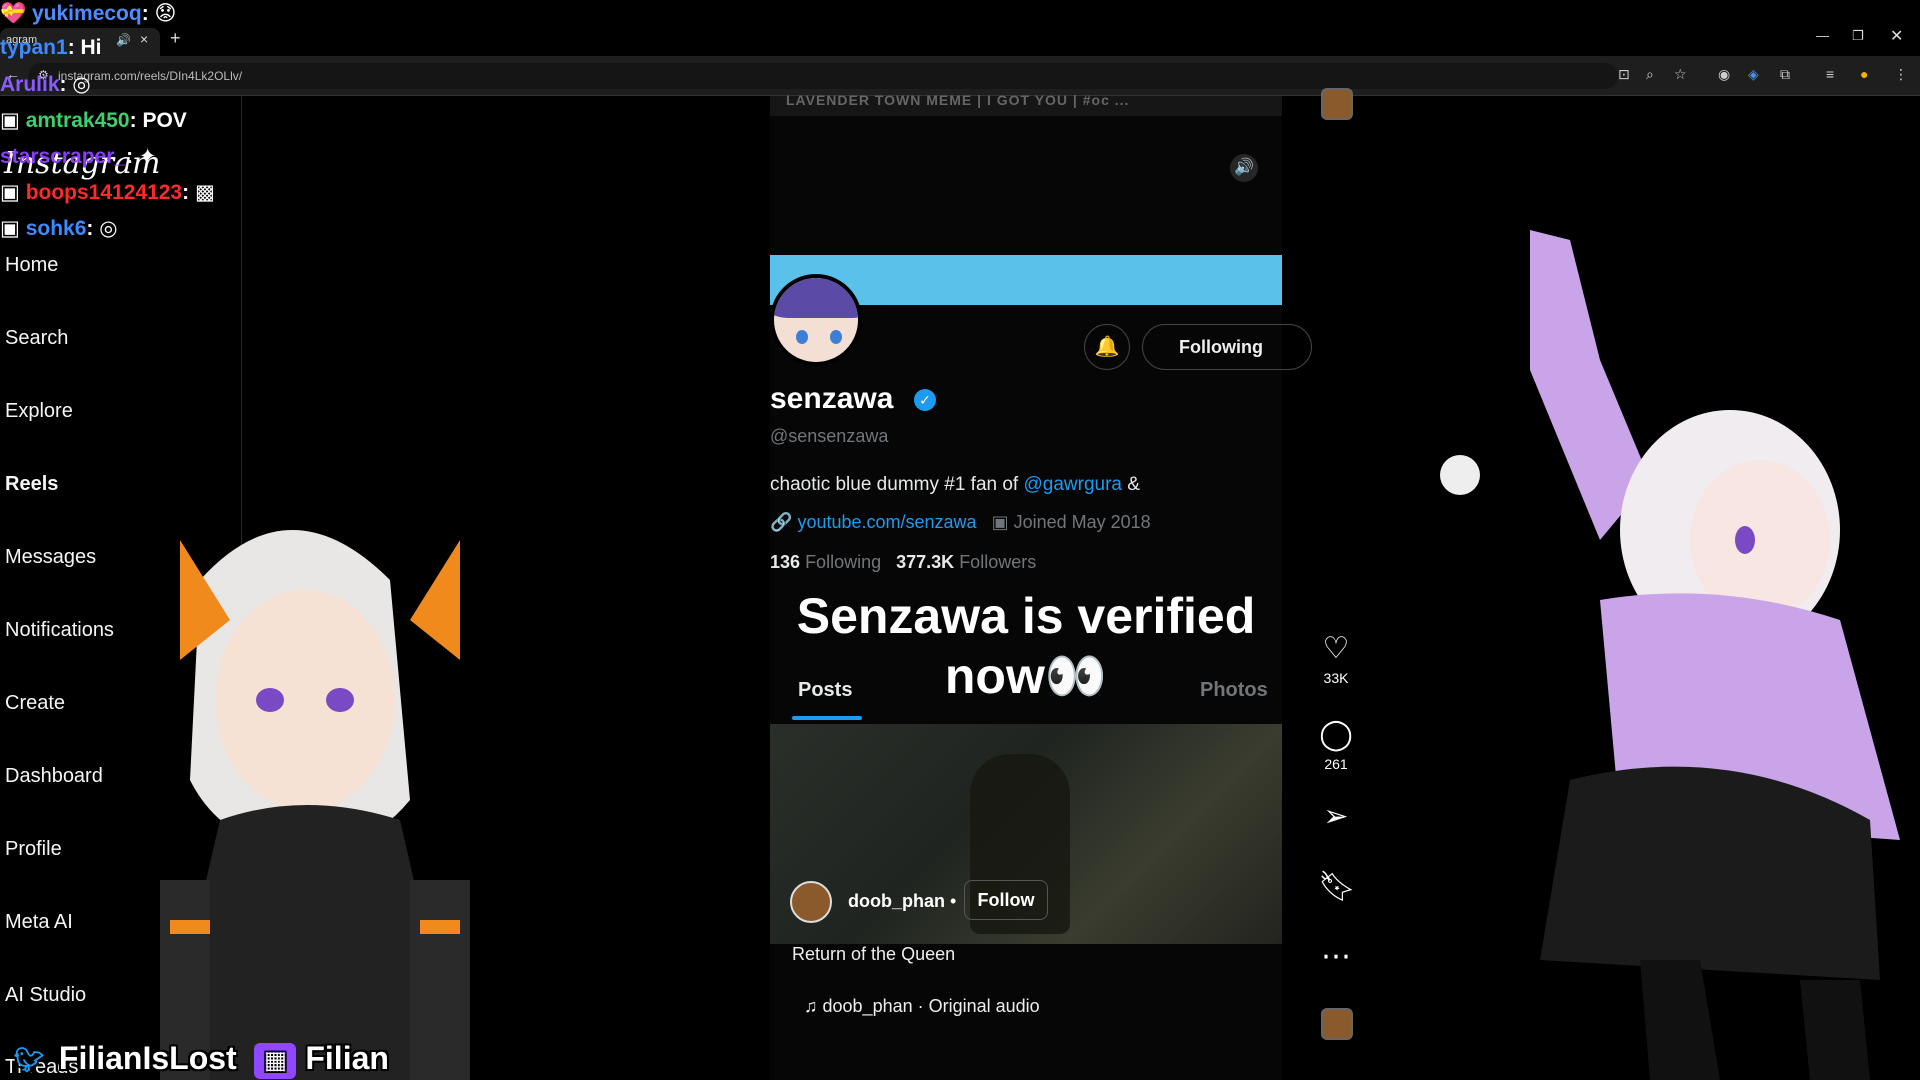 The width and height of the screenshot is (1920, 1080). What do you see at coordinates (1896, 36) in the screenshot?
I see `close-window-icon: ✕` at bounding box center [1896, 36].